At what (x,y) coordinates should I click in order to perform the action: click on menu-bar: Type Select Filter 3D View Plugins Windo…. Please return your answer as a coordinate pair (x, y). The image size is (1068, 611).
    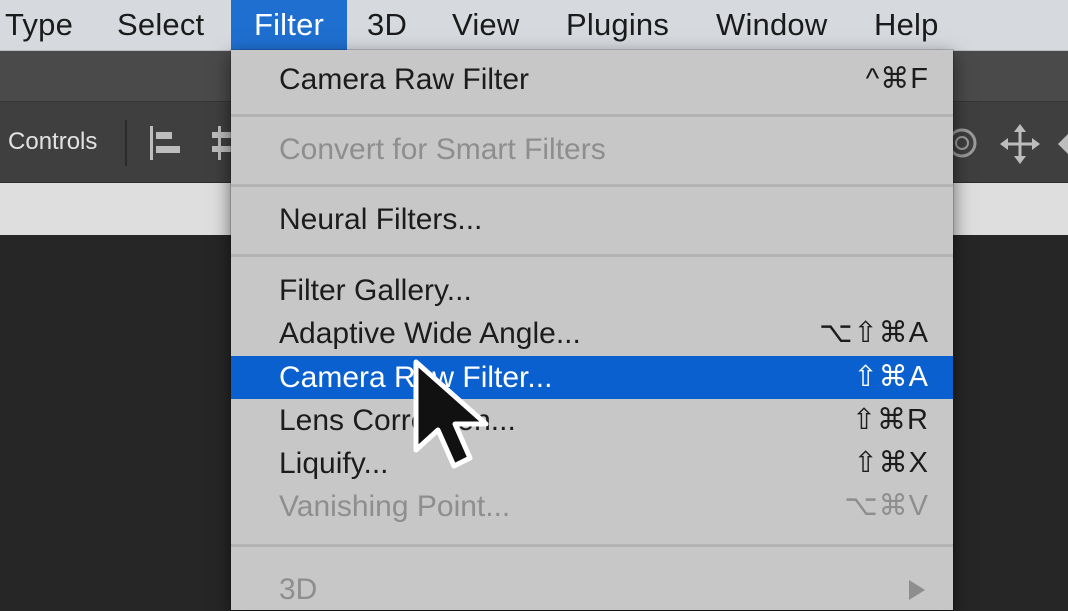
    Looking at the image, I should click on (534, 25).